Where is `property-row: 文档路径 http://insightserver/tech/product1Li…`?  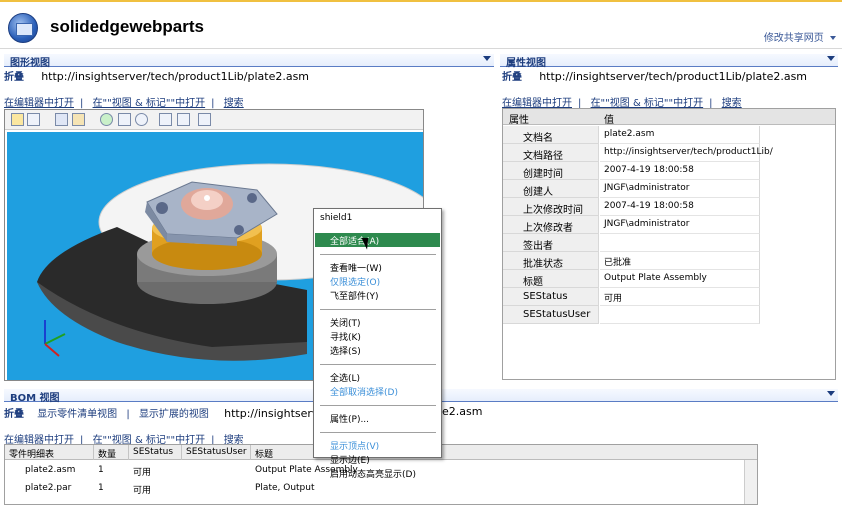 property-row: 文档路径 http://insightserver/tech/product1Li… is located at coordinates (669, 153).